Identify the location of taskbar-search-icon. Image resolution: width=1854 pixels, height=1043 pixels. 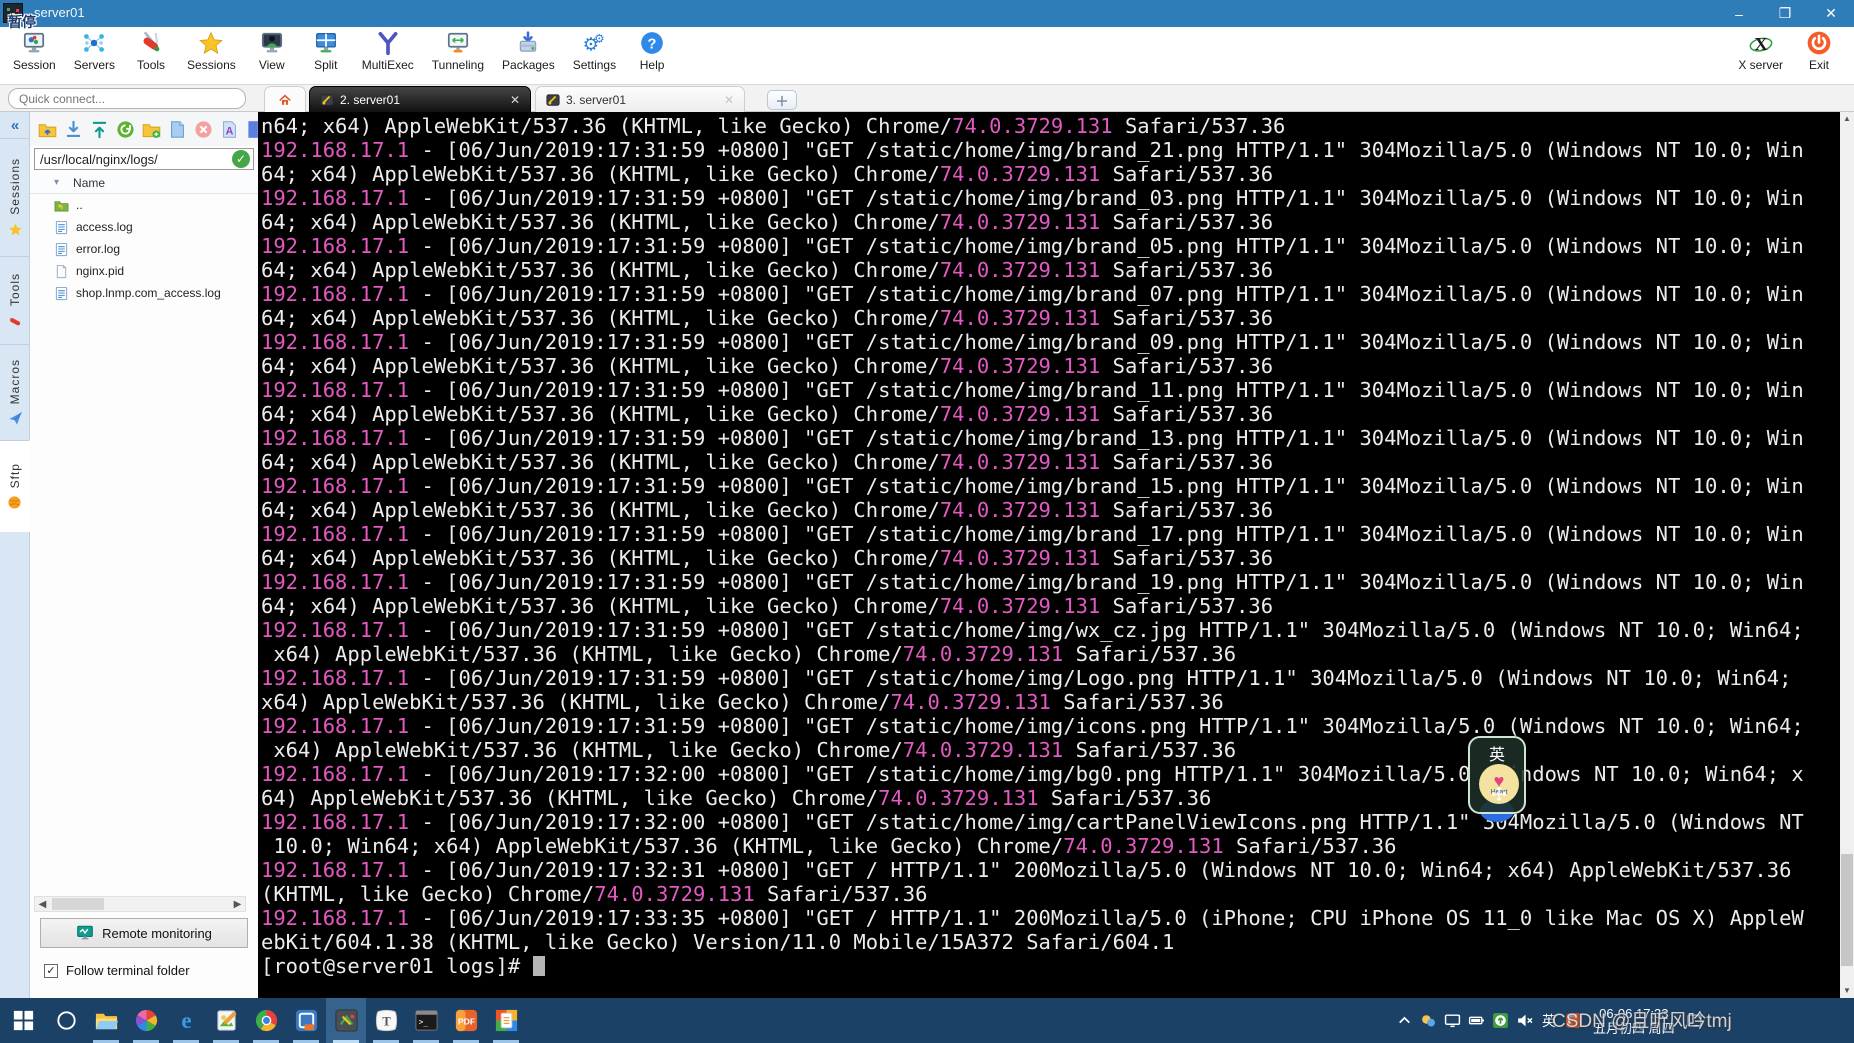
(66, 1020).